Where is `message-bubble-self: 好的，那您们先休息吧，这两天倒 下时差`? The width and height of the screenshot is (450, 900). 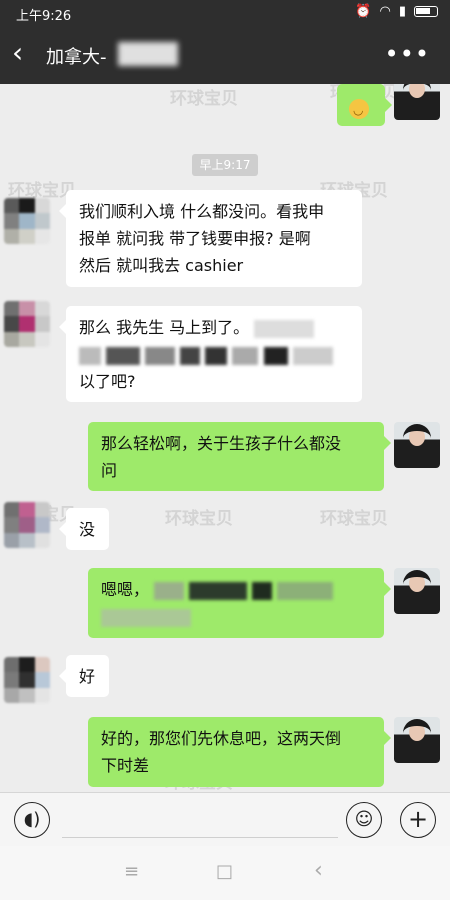 message-bubble-self: 好的，那您们先休息吧，这两天倒 下时差 is located at coordinates (239, 752).